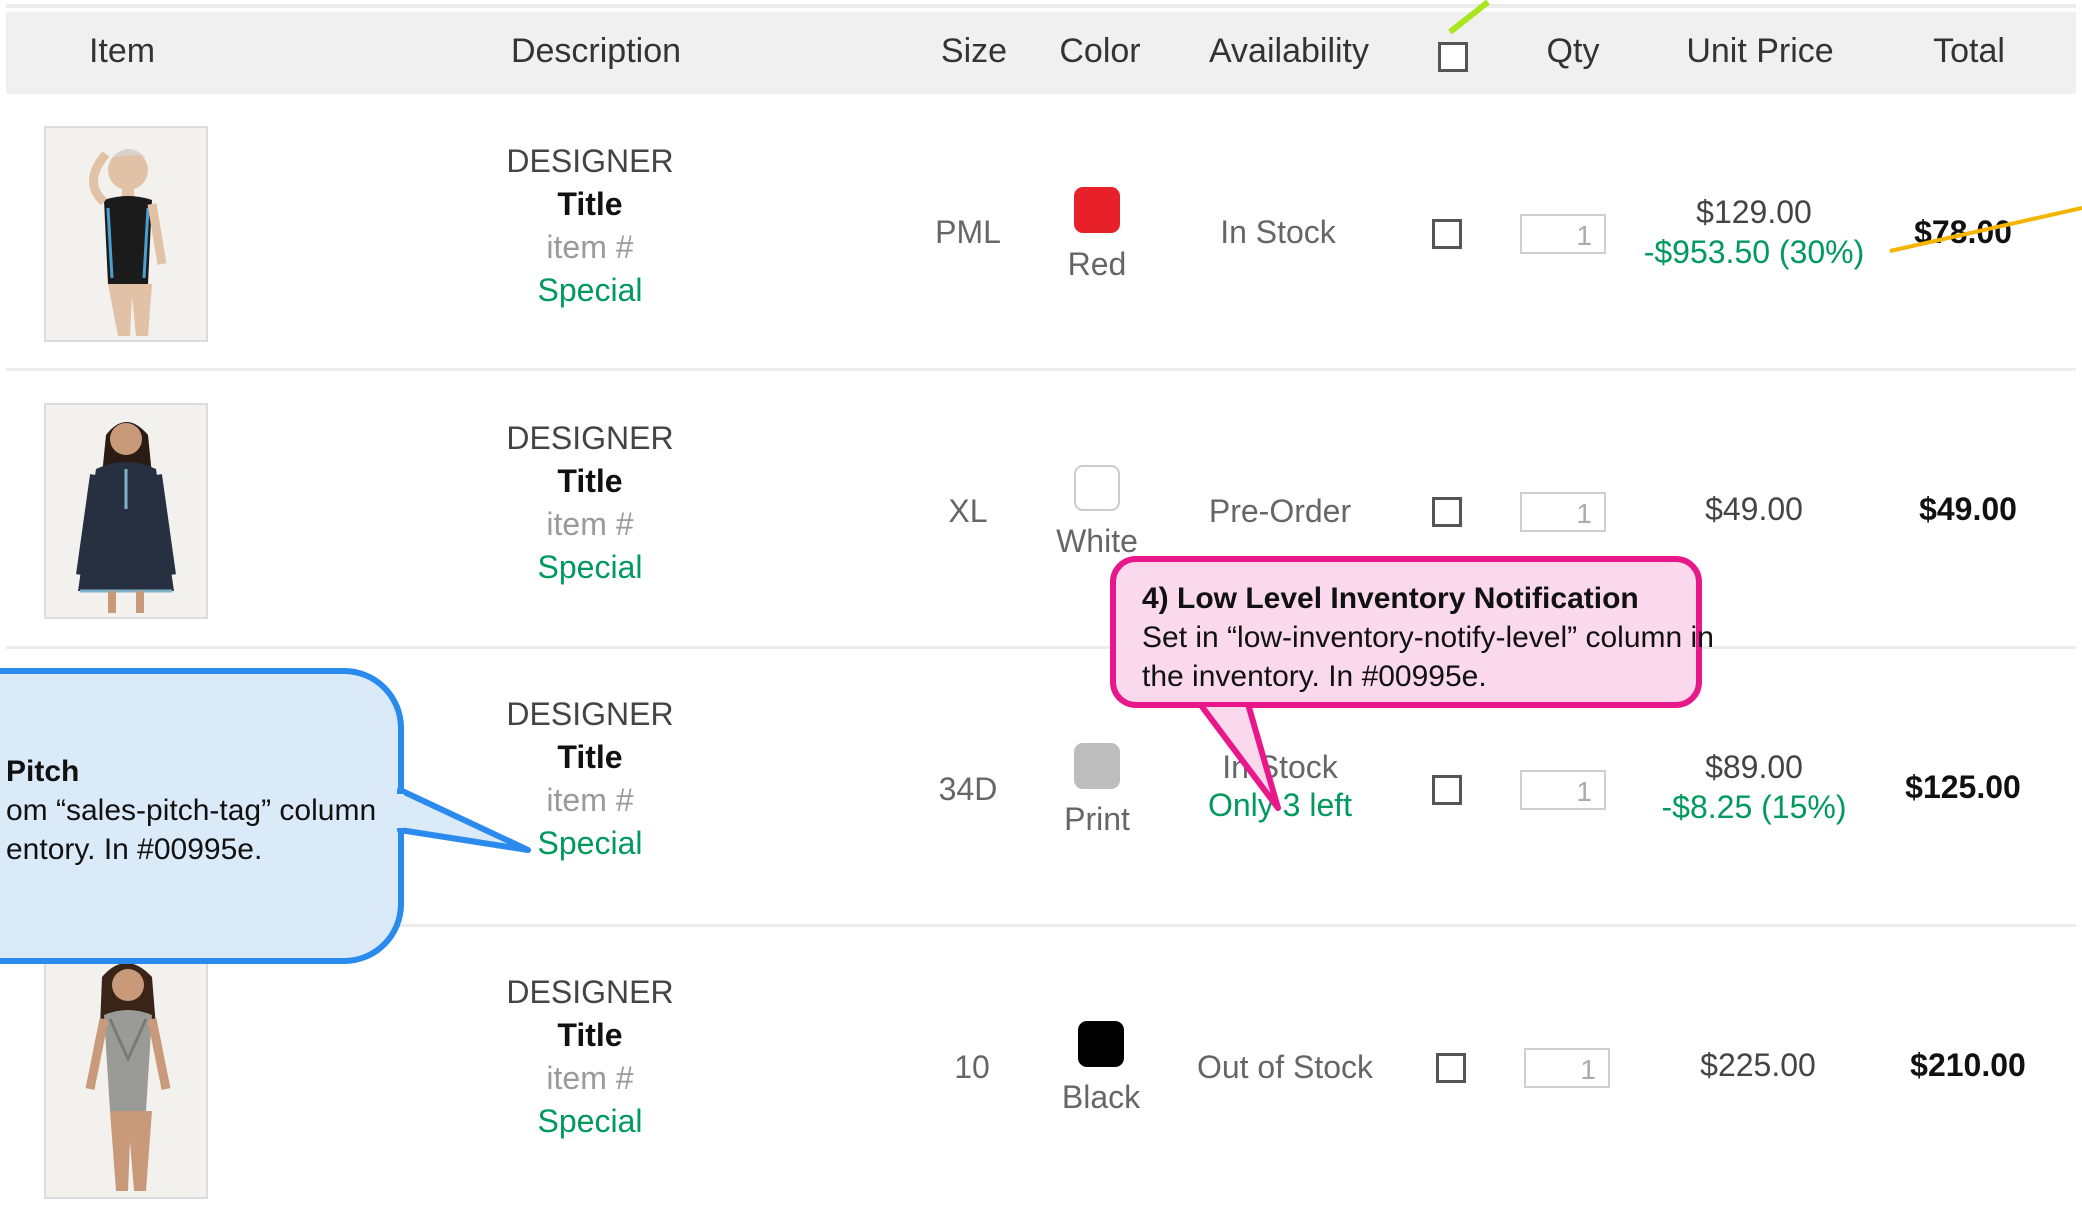  Describe the element at coordinates (1968, 509) in the screenshot. I see `line-total: $49.00` at that location.